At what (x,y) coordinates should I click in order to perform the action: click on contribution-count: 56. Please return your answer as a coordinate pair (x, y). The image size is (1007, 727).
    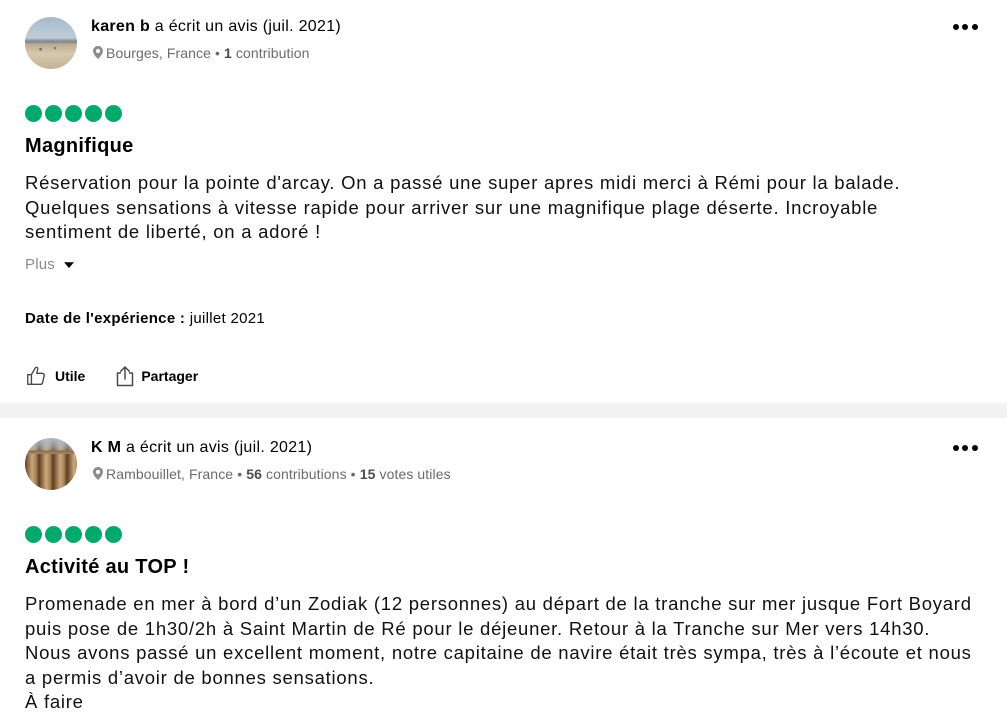
    Looking at the image, I should click on (254, 474).